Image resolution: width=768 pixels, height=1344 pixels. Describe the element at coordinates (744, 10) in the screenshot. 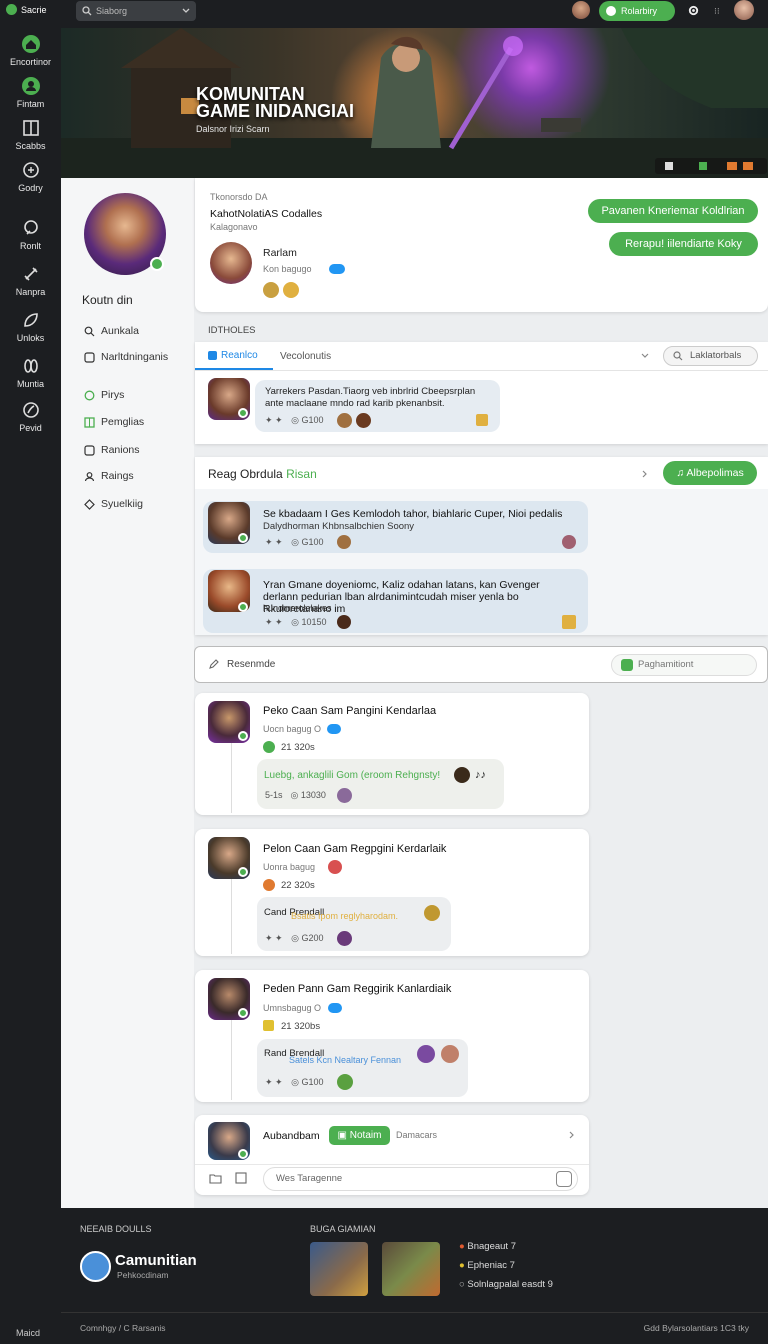

I see `profile-avatar` at that location.